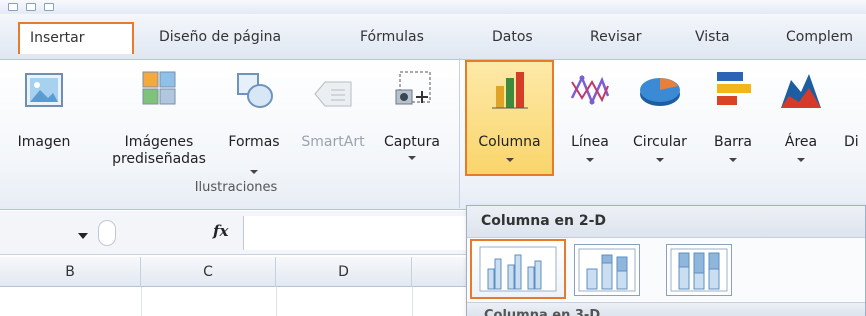  I want to click on 100-stacked-column-thumbnail, so click(699, 270).